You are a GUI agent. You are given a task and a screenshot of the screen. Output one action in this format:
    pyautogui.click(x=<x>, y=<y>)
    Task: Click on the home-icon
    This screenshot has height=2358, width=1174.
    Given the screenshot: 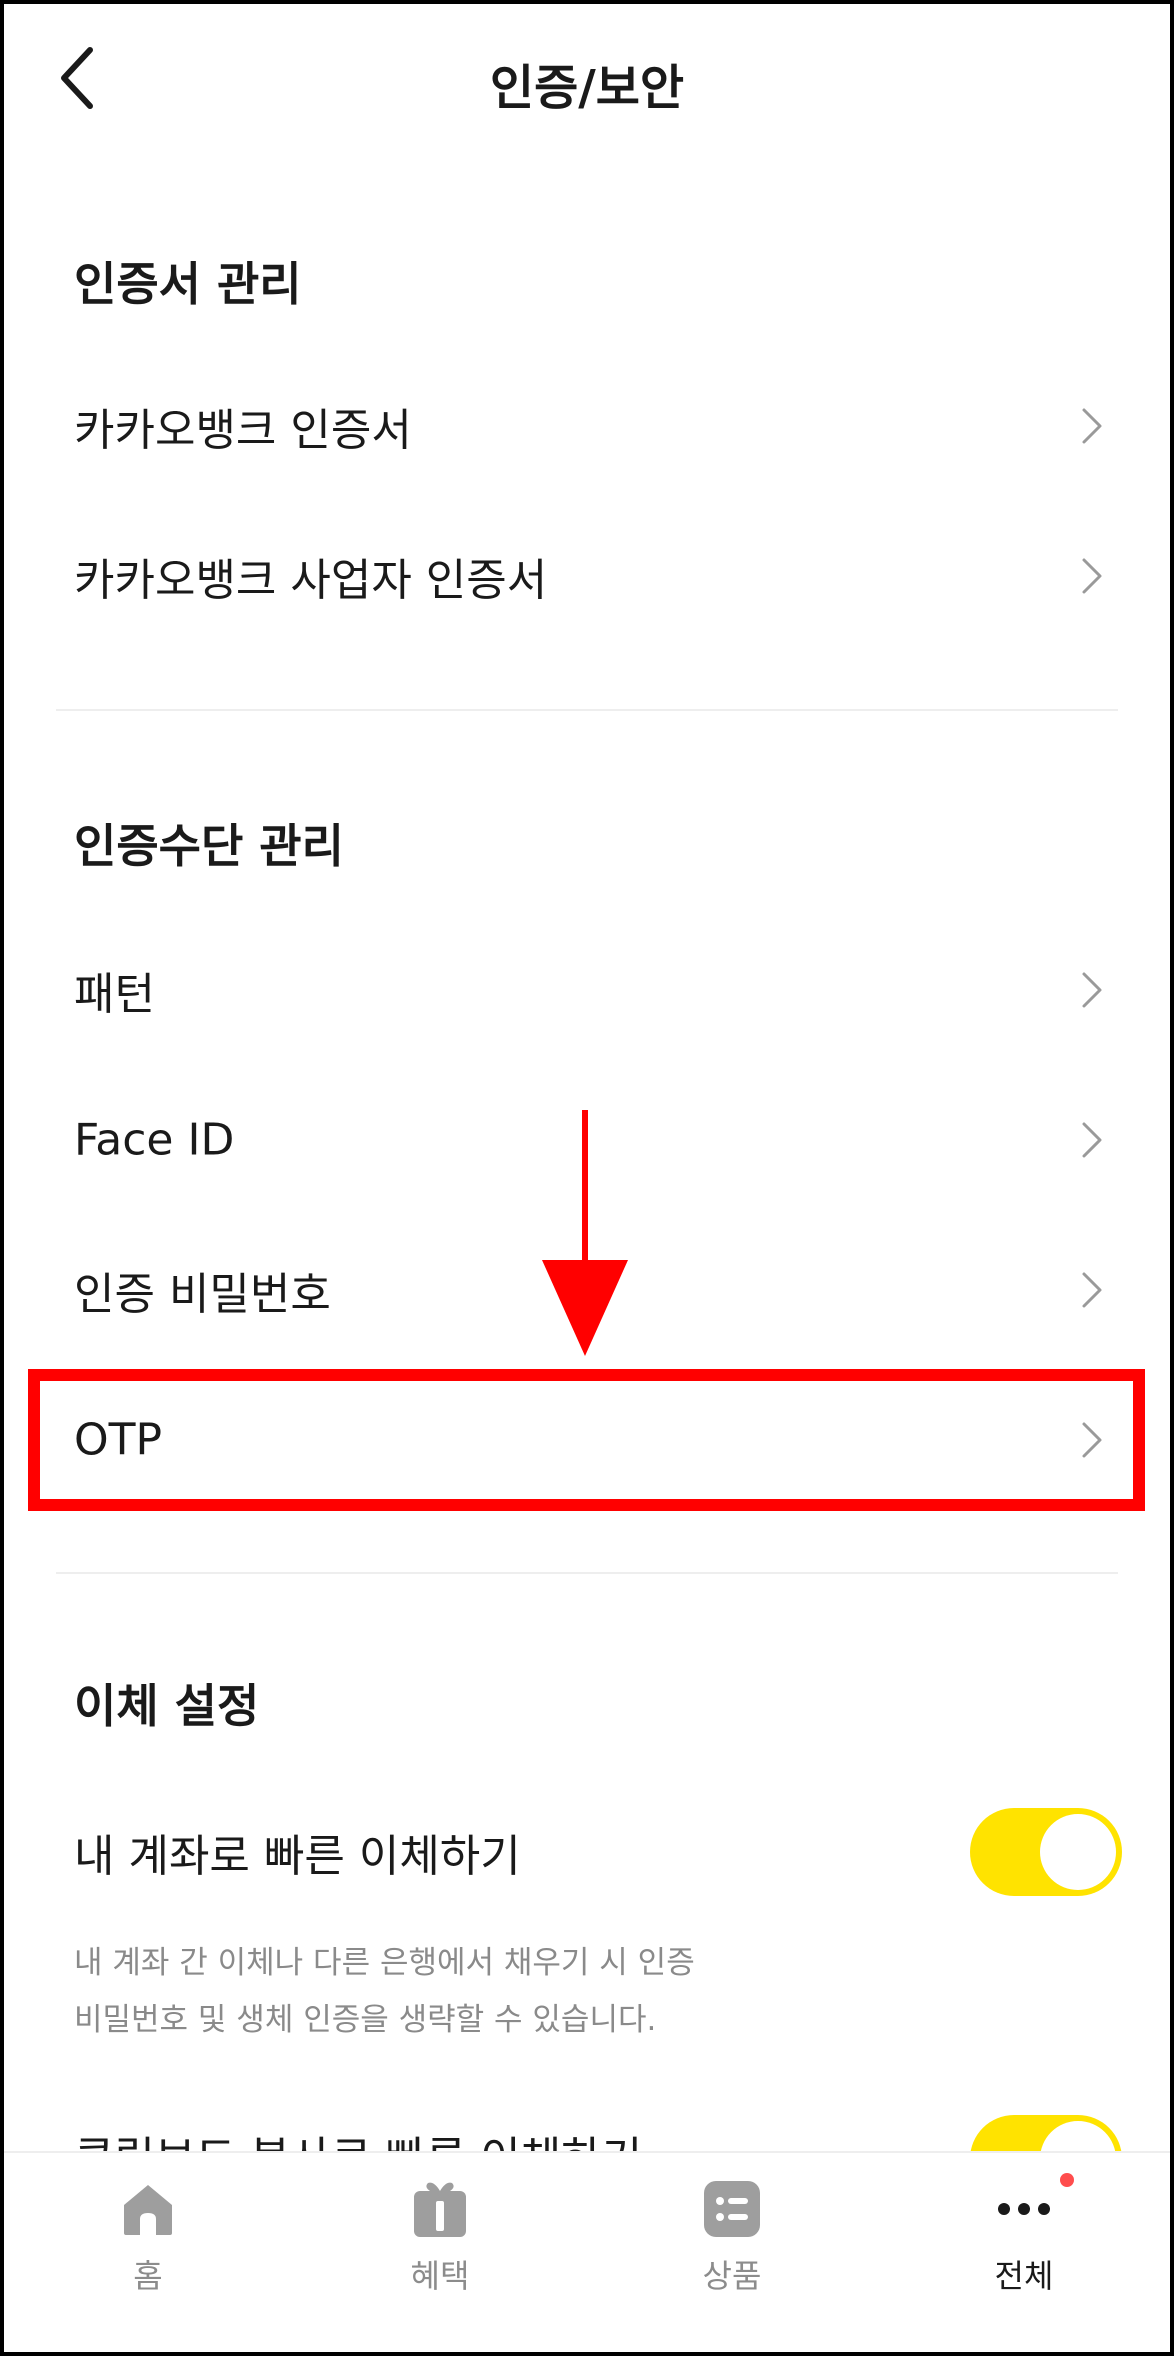 What is the action you would take?
    pyautogui.click(x=148, y=2210)
    